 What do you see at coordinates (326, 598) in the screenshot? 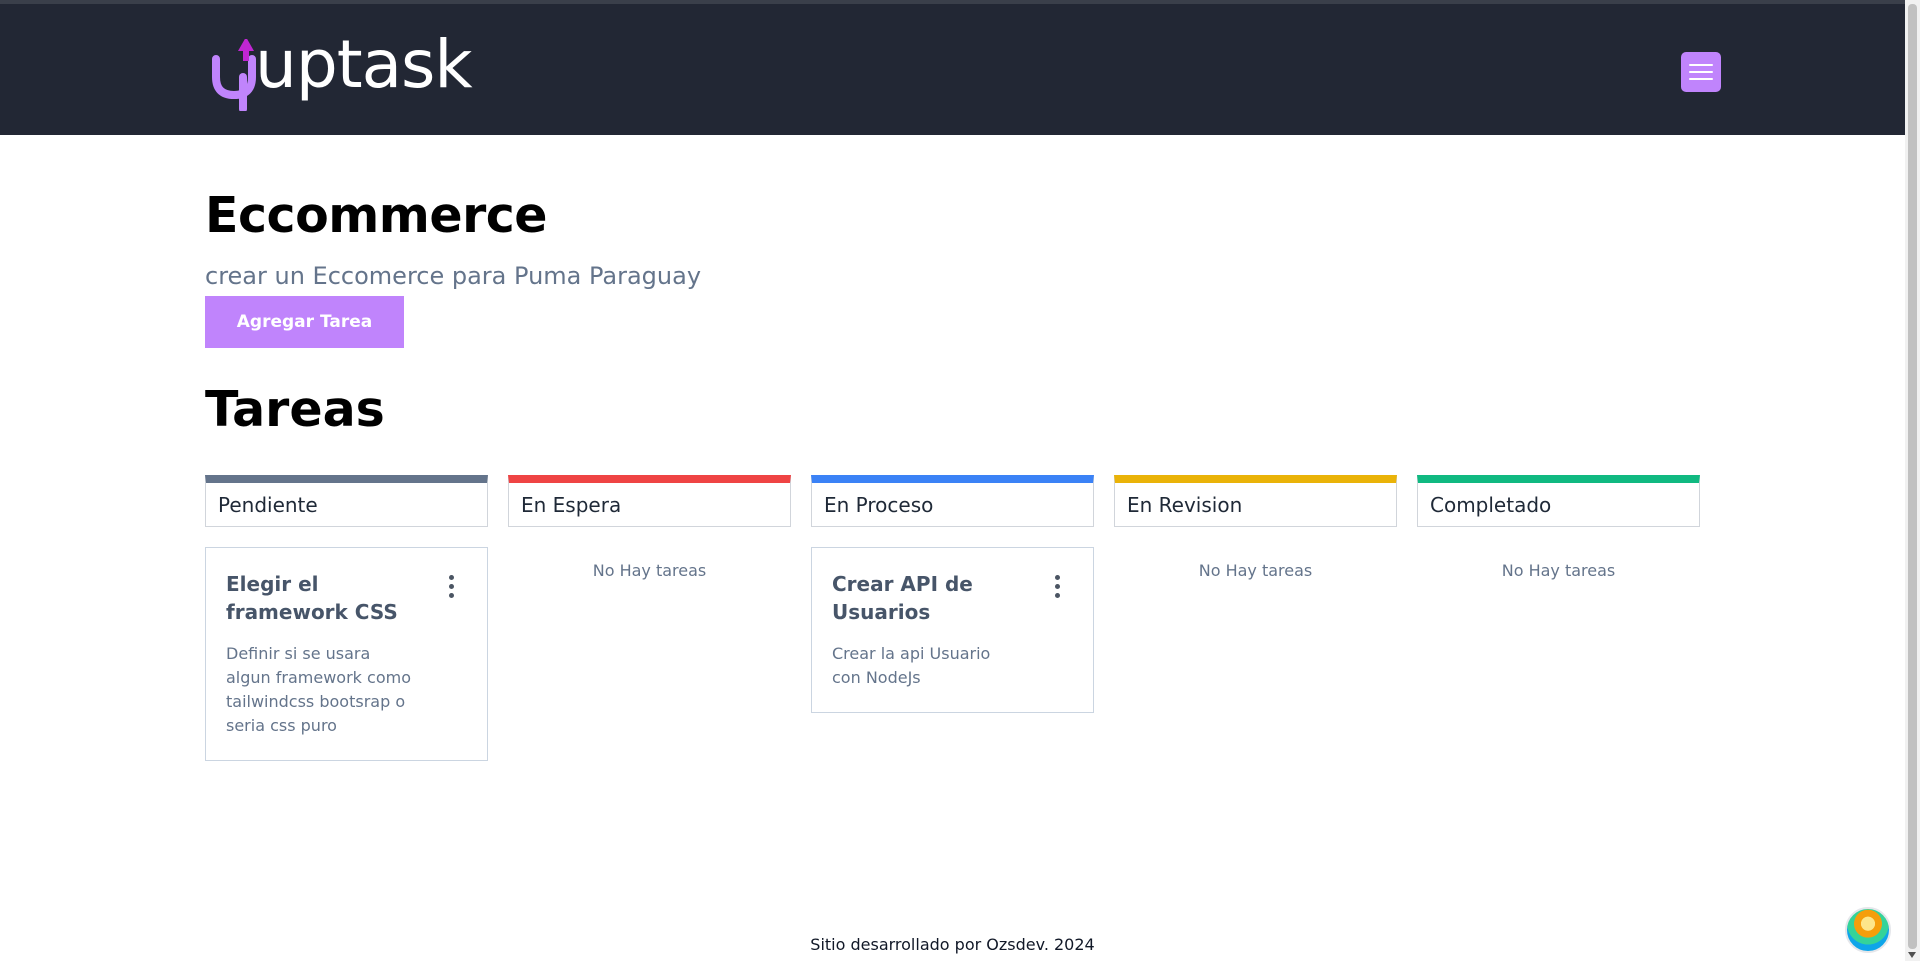
I see `task-title: Elegir el framework CSS` at bounding box center [326, 598].